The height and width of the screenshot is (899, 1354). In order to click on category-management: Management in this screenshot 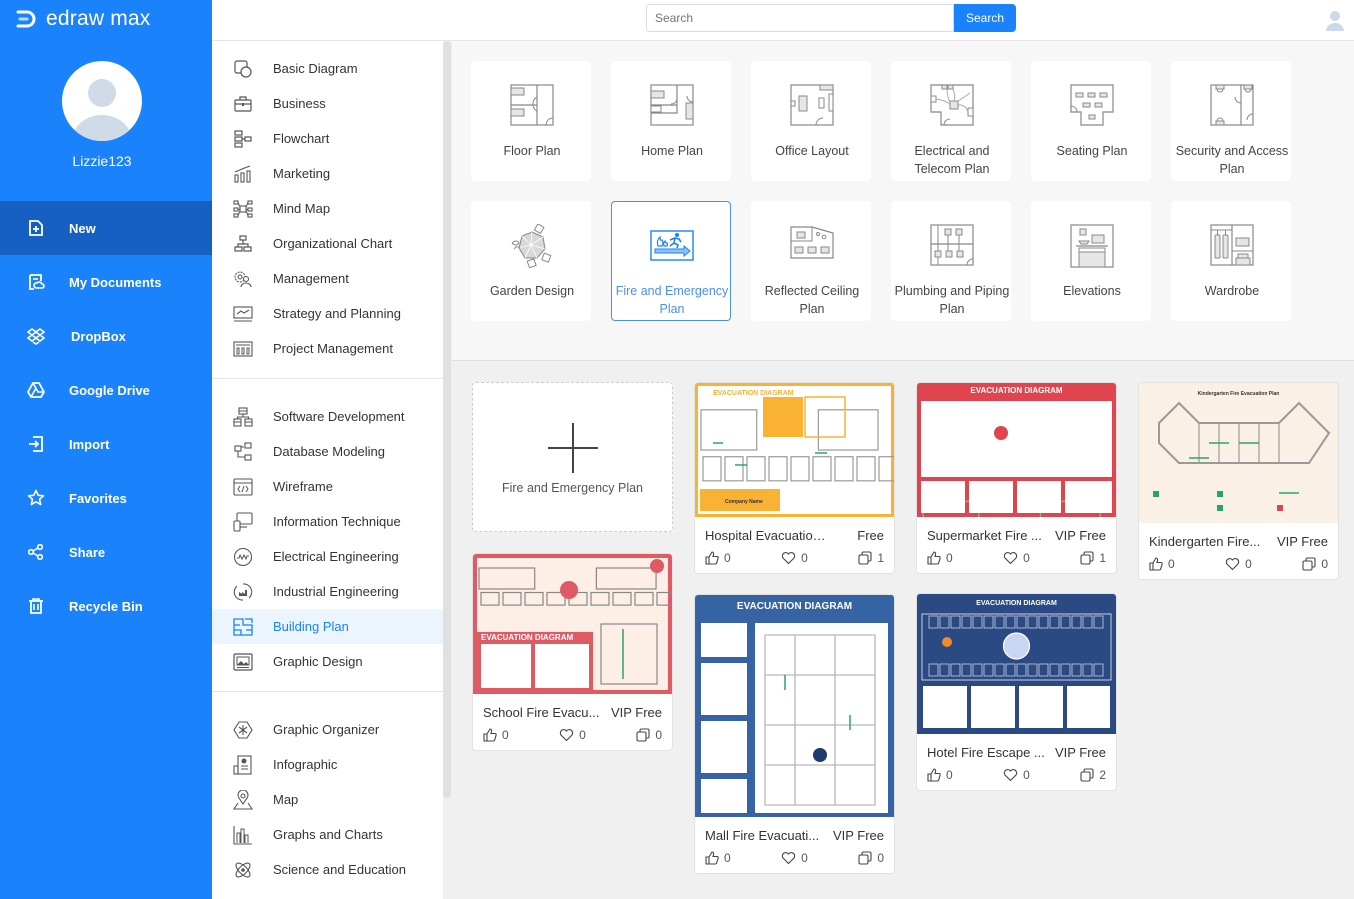, I will do `click(331, 278)`.